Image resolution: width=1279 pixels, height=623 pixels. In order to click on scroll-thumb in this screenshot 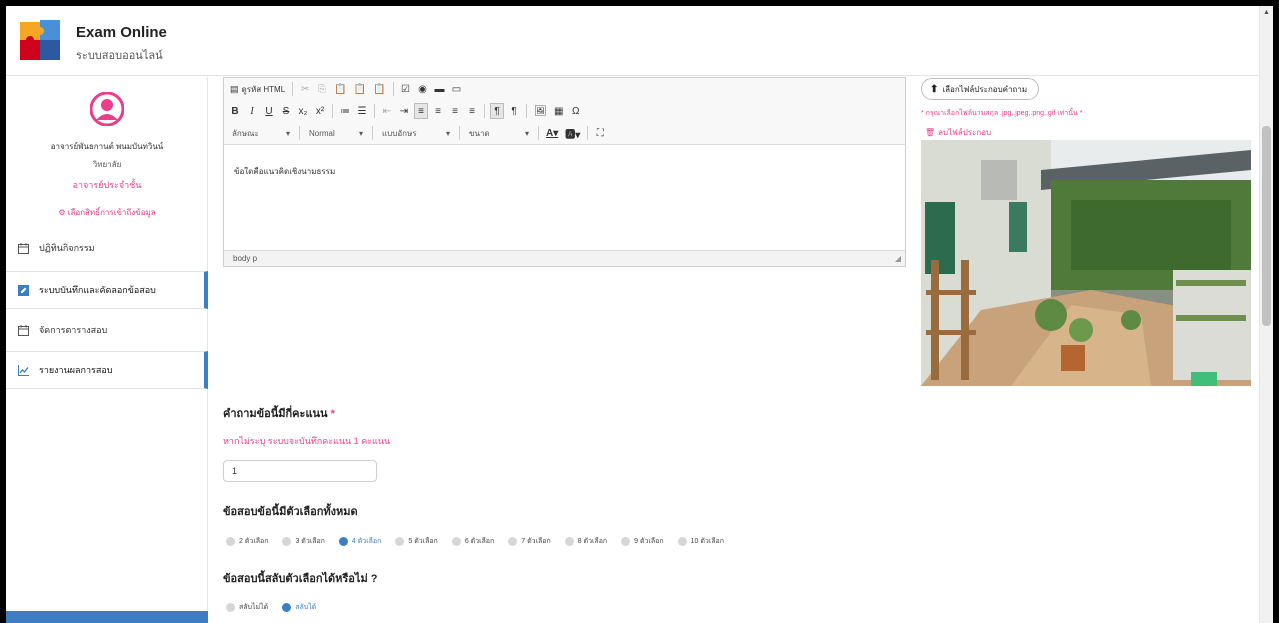, I will do `click(1266, 226)`.